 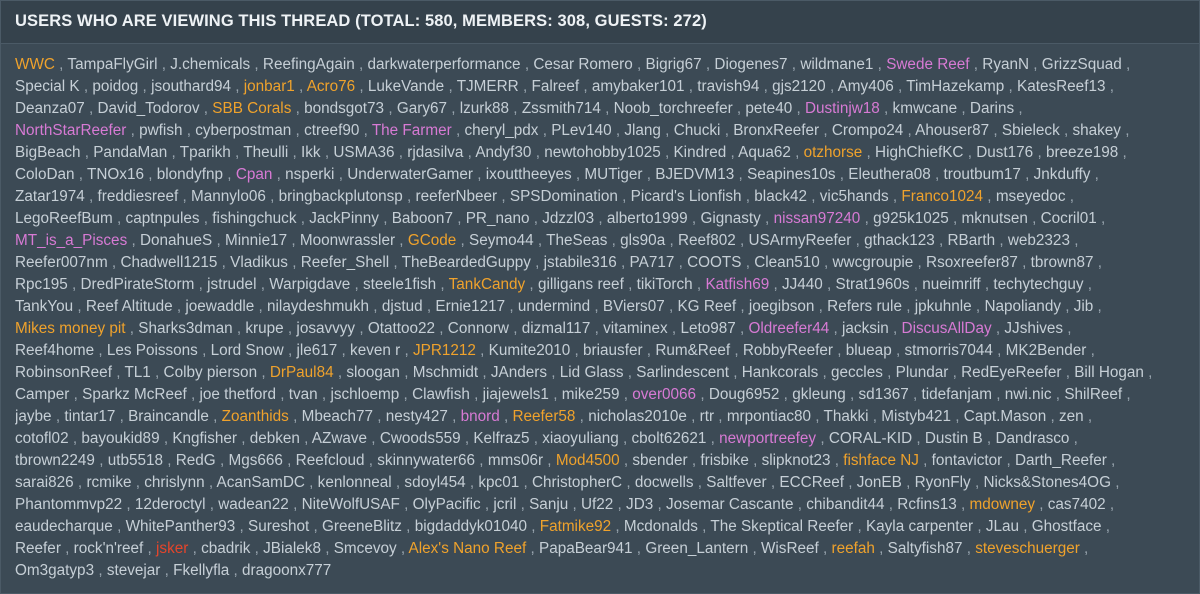 What do you see at coordinates (879, 482) in the screenshot?
I see `viewer-name-link: JonEB` at bounding box center [879, 482].